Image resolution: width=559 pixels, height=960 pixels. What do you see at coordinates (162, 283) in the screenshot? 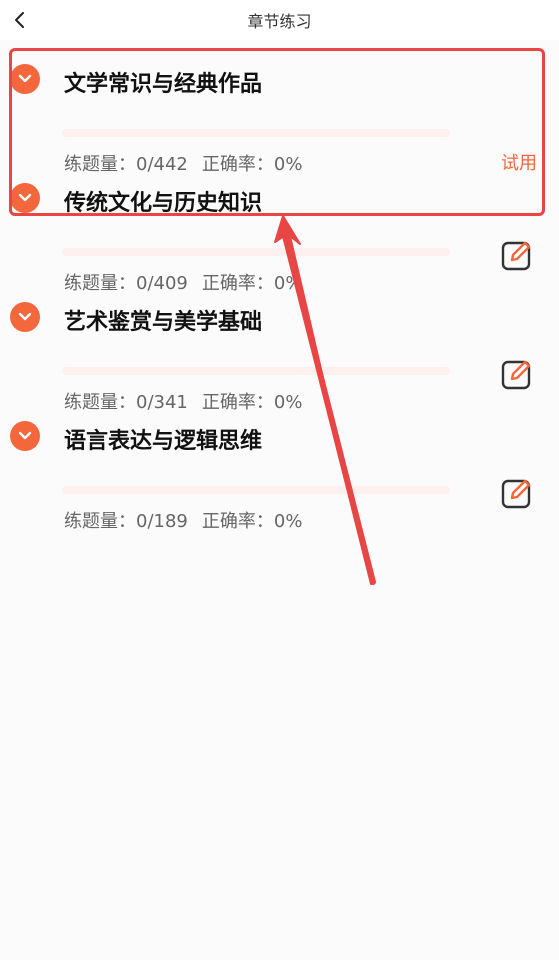
I see `count-value: 0/409` at bounding box center [162, 283].